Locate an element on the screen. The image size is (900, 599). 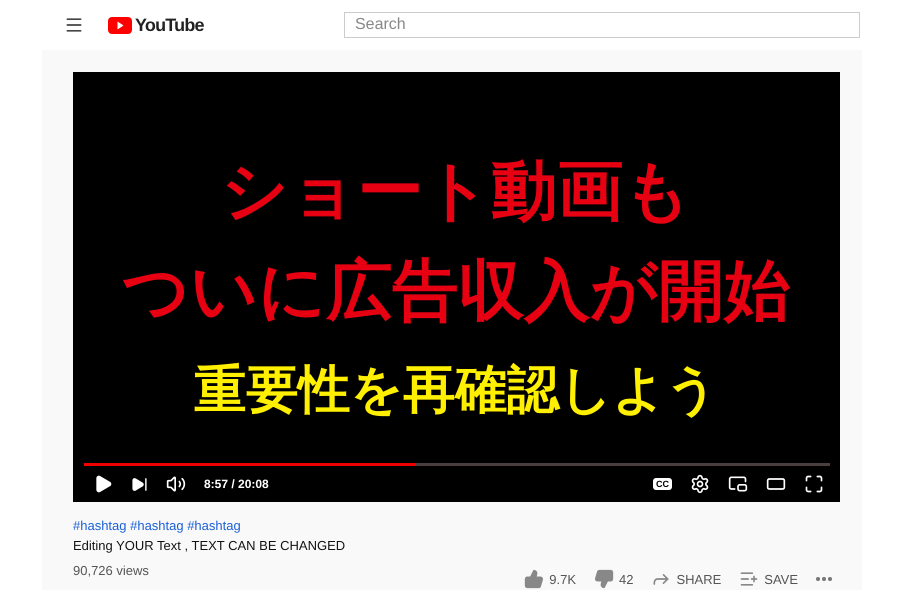
miniplayer-icon is located at coordinates (738, 484).